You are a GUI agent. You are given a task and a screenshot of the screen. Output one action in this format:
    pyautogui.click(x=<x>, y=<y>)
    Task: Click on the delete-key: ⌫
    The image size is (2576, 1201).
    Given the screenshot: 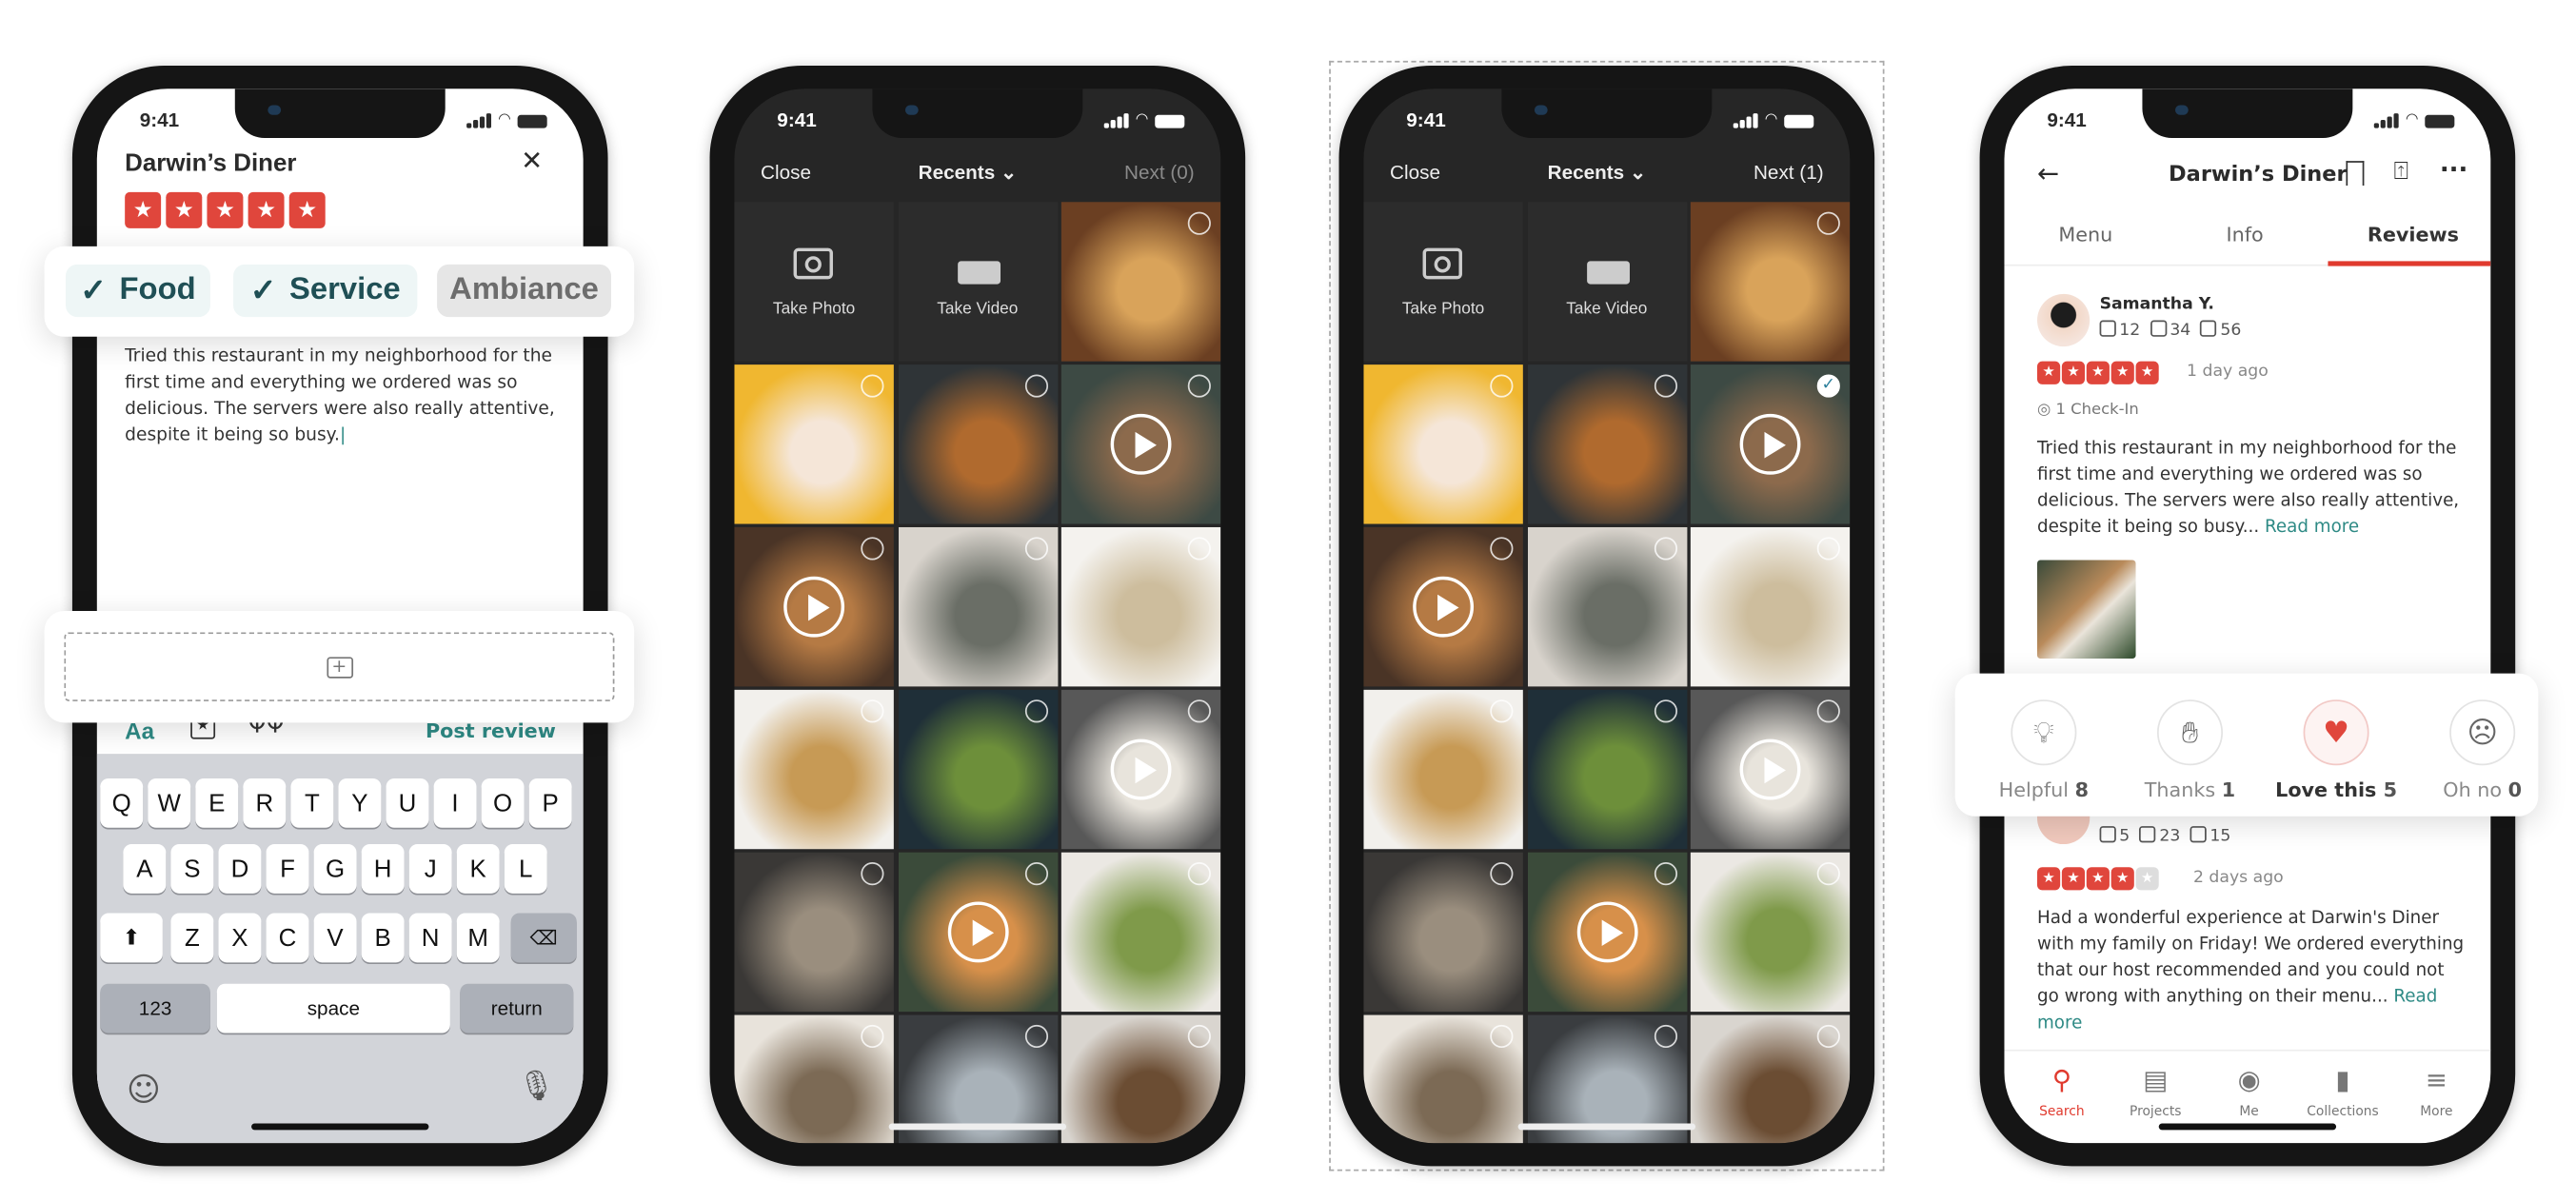 What is the action you would take?
    pyautogui.click(x=543, y=938)
    